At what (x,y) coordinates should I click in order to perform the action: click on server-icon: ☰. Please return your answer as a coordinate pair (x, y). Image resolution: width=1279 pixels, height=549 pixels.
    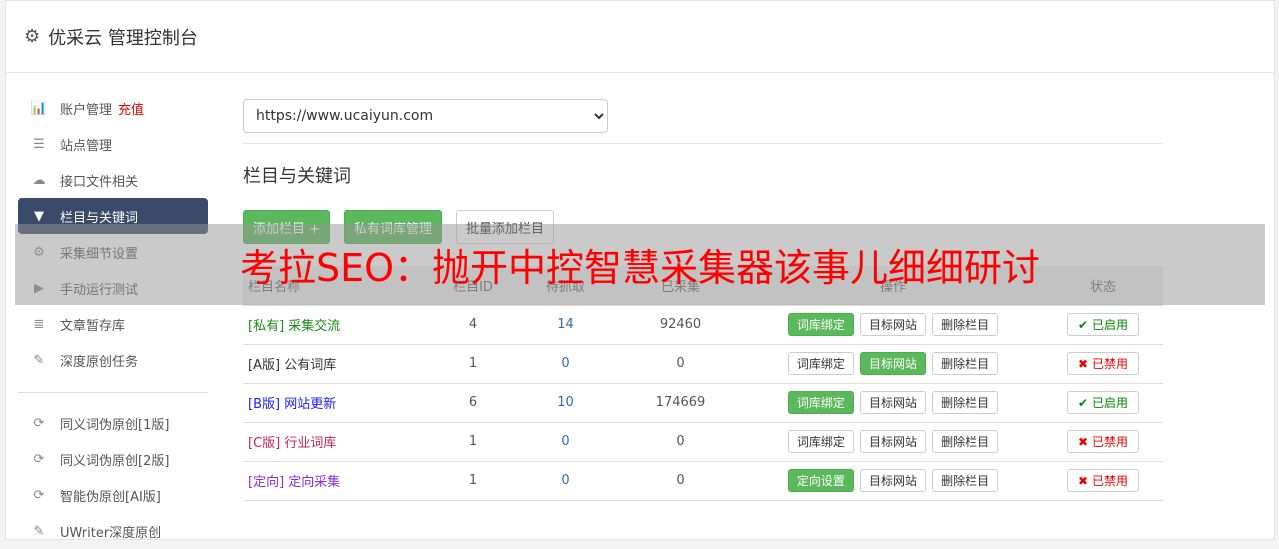
    Looking at the image, I should click on (39, 144).